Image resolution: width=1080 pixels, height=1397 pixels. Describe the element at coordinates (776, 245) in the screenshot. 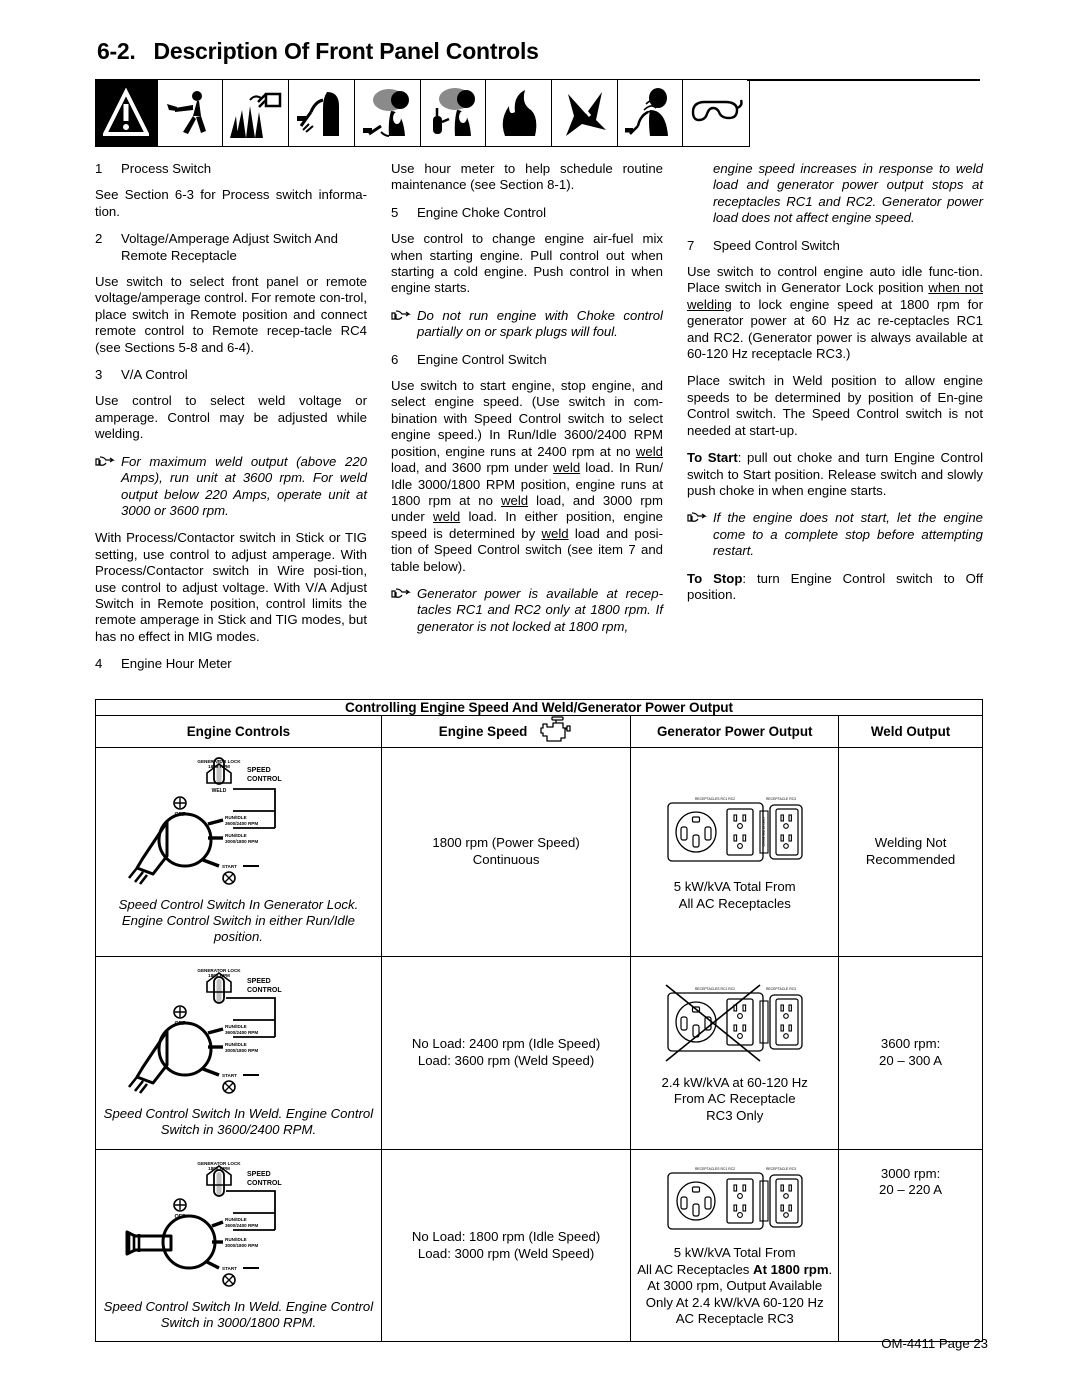

I see `item-label: Speed Control Switch` at that location.